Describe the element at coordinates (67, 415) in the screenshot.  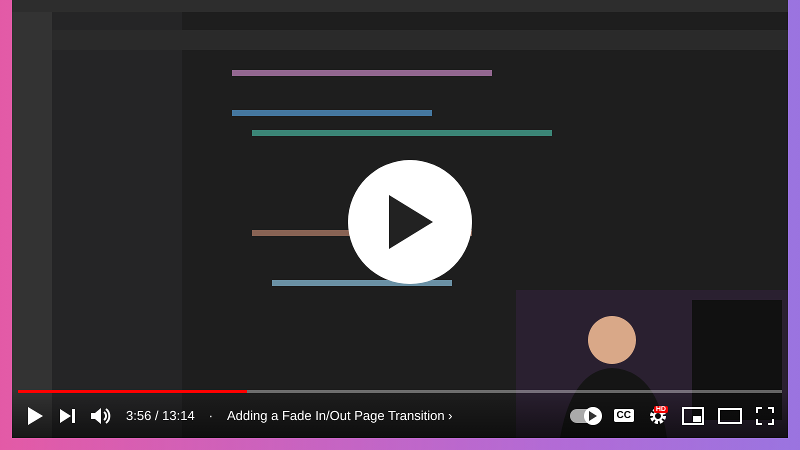
I see `next-icon` at that location.